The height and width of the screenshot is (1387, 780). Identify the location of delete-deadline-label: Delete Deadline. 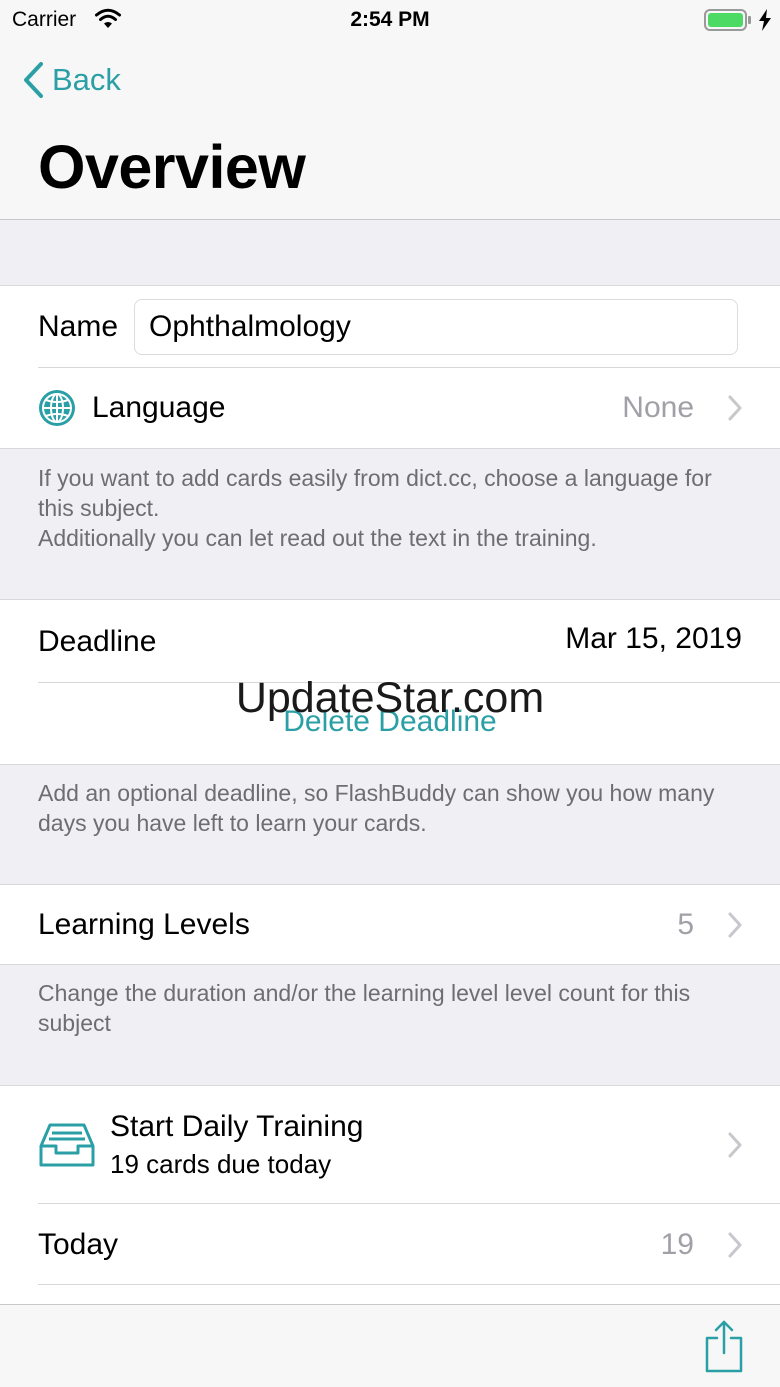
(390, 721).